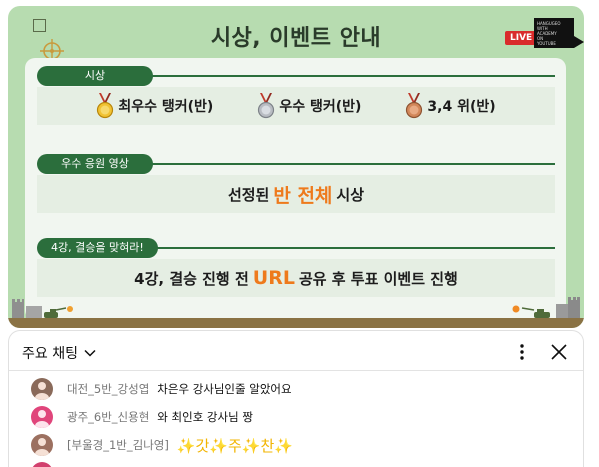 This screenshot has width=599, height=467. What do you see at coordinates (234, 445) in the screenshot?
I see `chat-text: ✨갓✨주✨찬✨` at bounding box center [234, 445].